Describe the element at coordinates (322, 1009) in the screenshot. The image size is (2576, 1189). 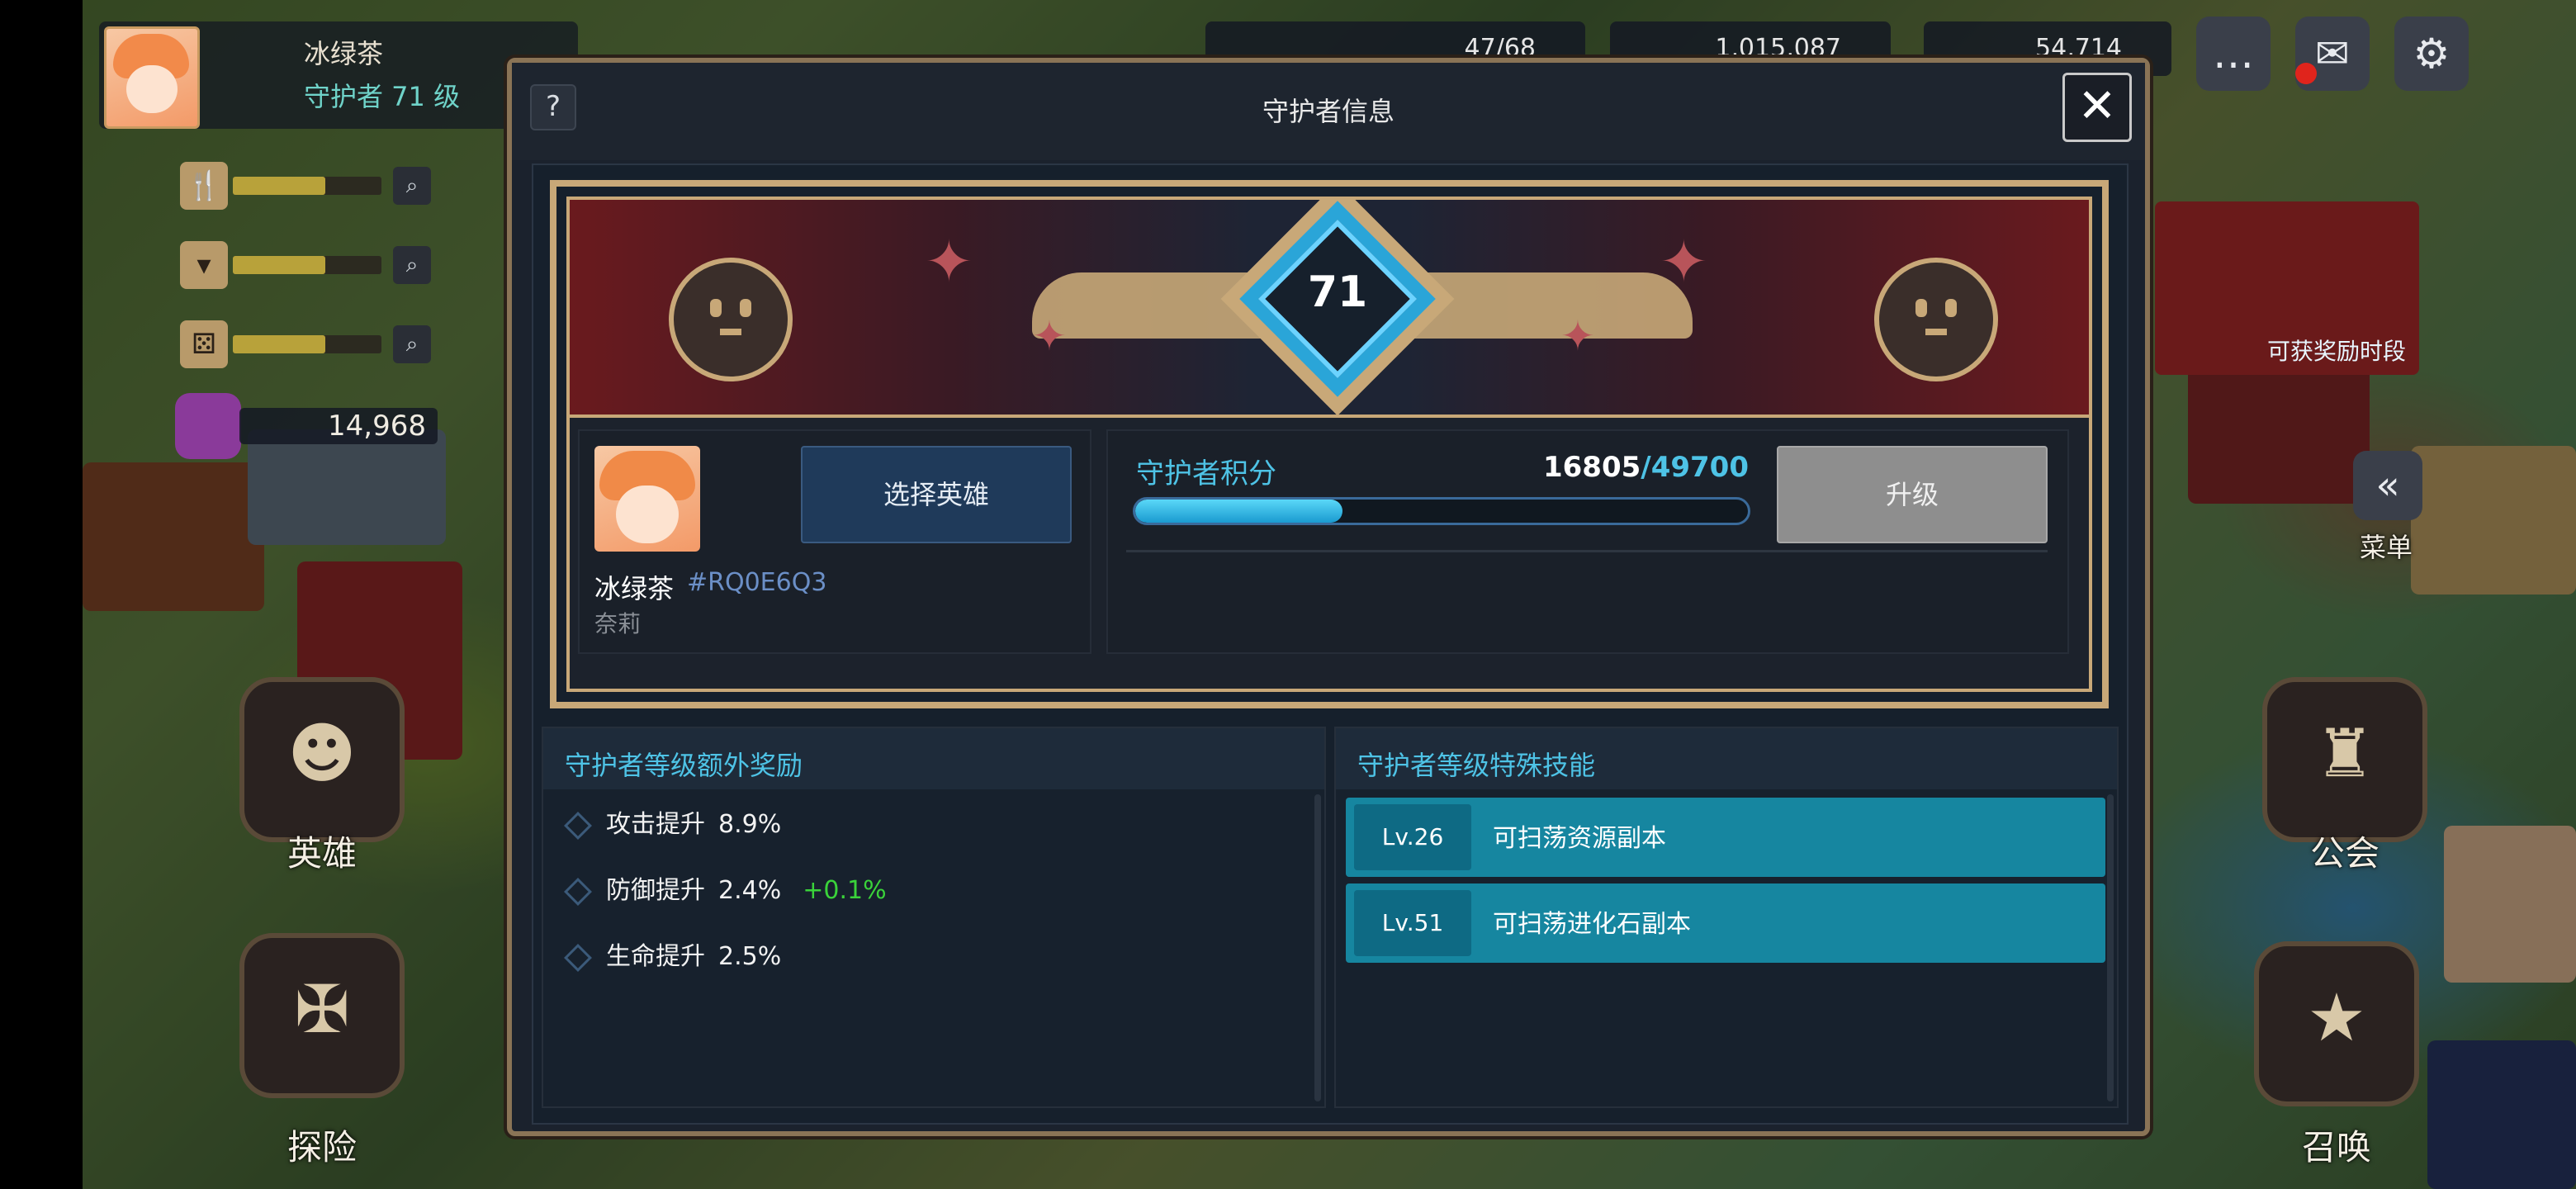
I see `explore-icon: ✠` at that location.